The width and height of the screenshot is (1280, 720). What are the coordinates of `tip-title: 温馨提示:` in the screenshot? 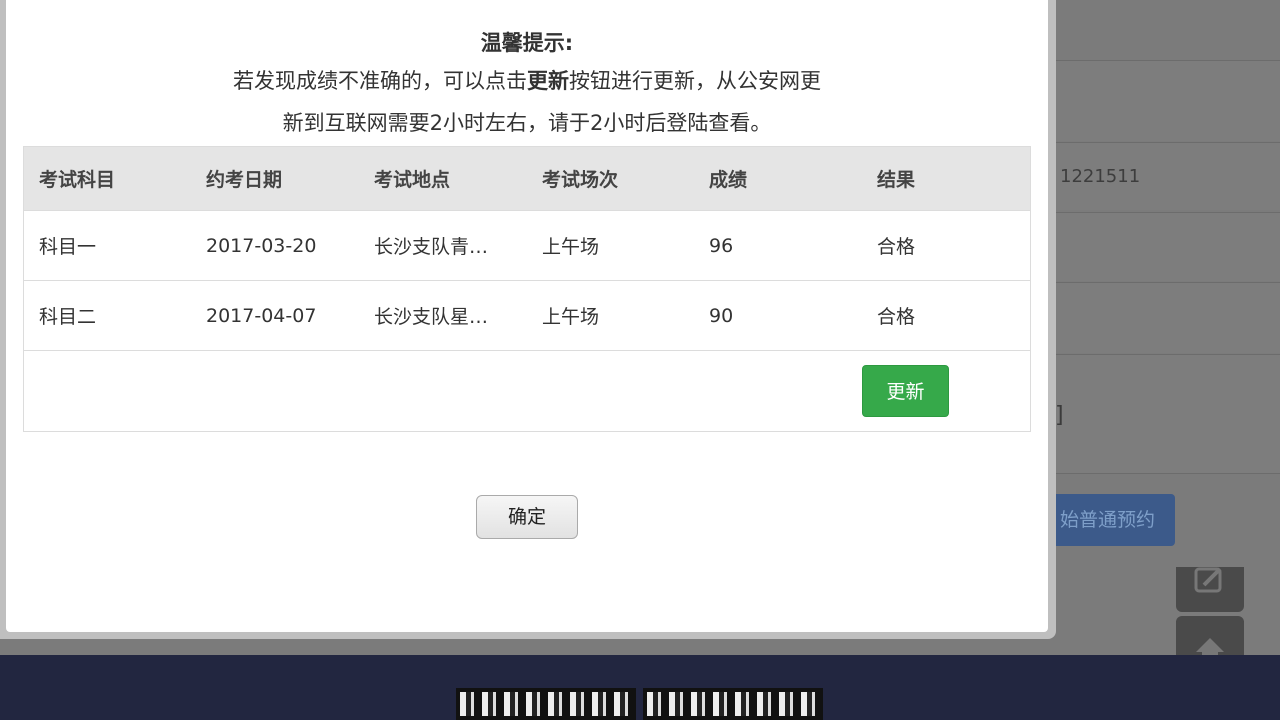 It's located at (527, 43).